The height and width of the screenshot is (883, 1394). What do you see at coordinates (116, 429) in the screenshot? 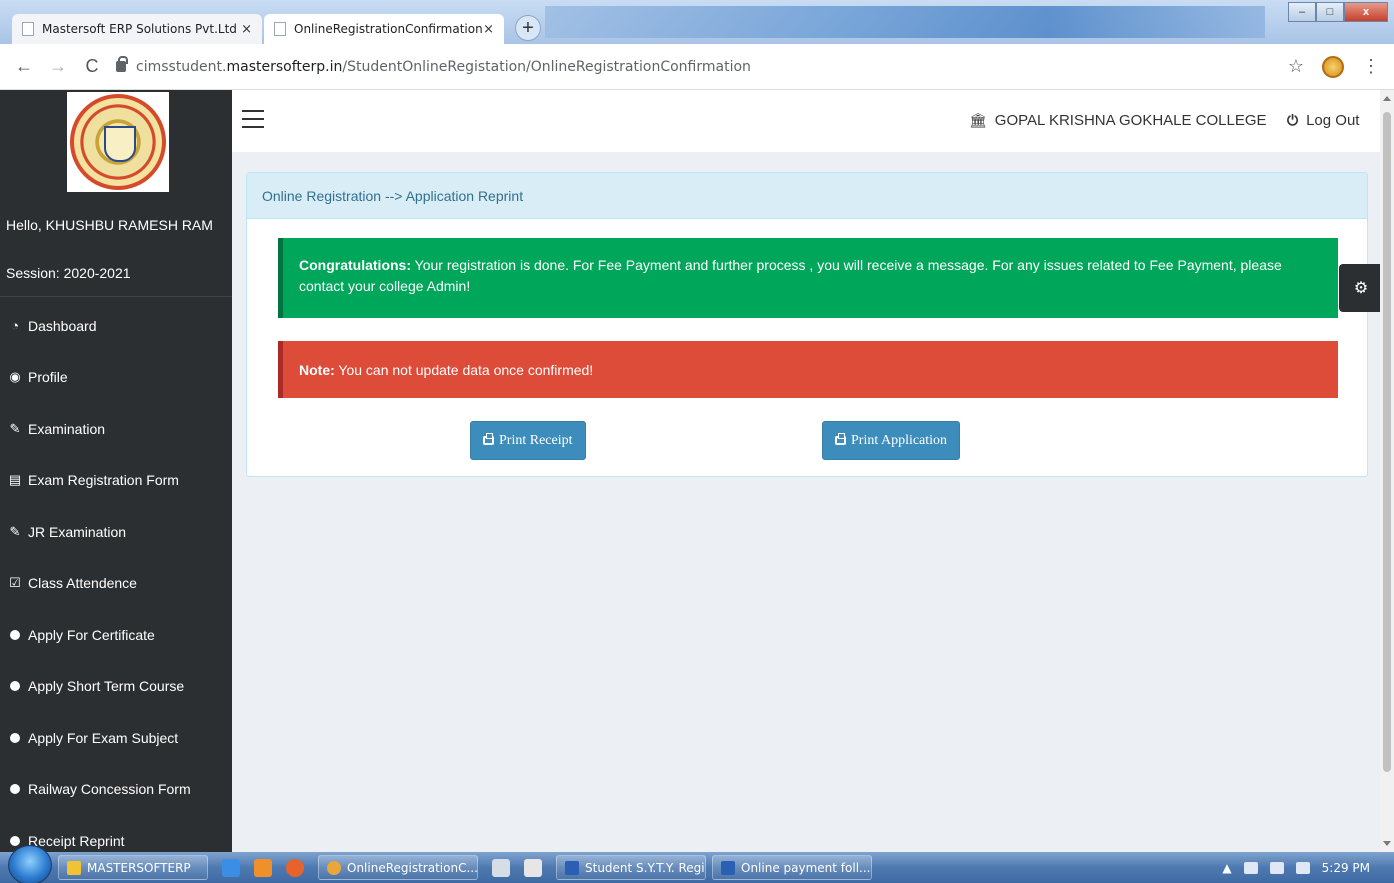
I see `sidebar-item-examination: ✎ Examination` at bounding box center [116, 429].